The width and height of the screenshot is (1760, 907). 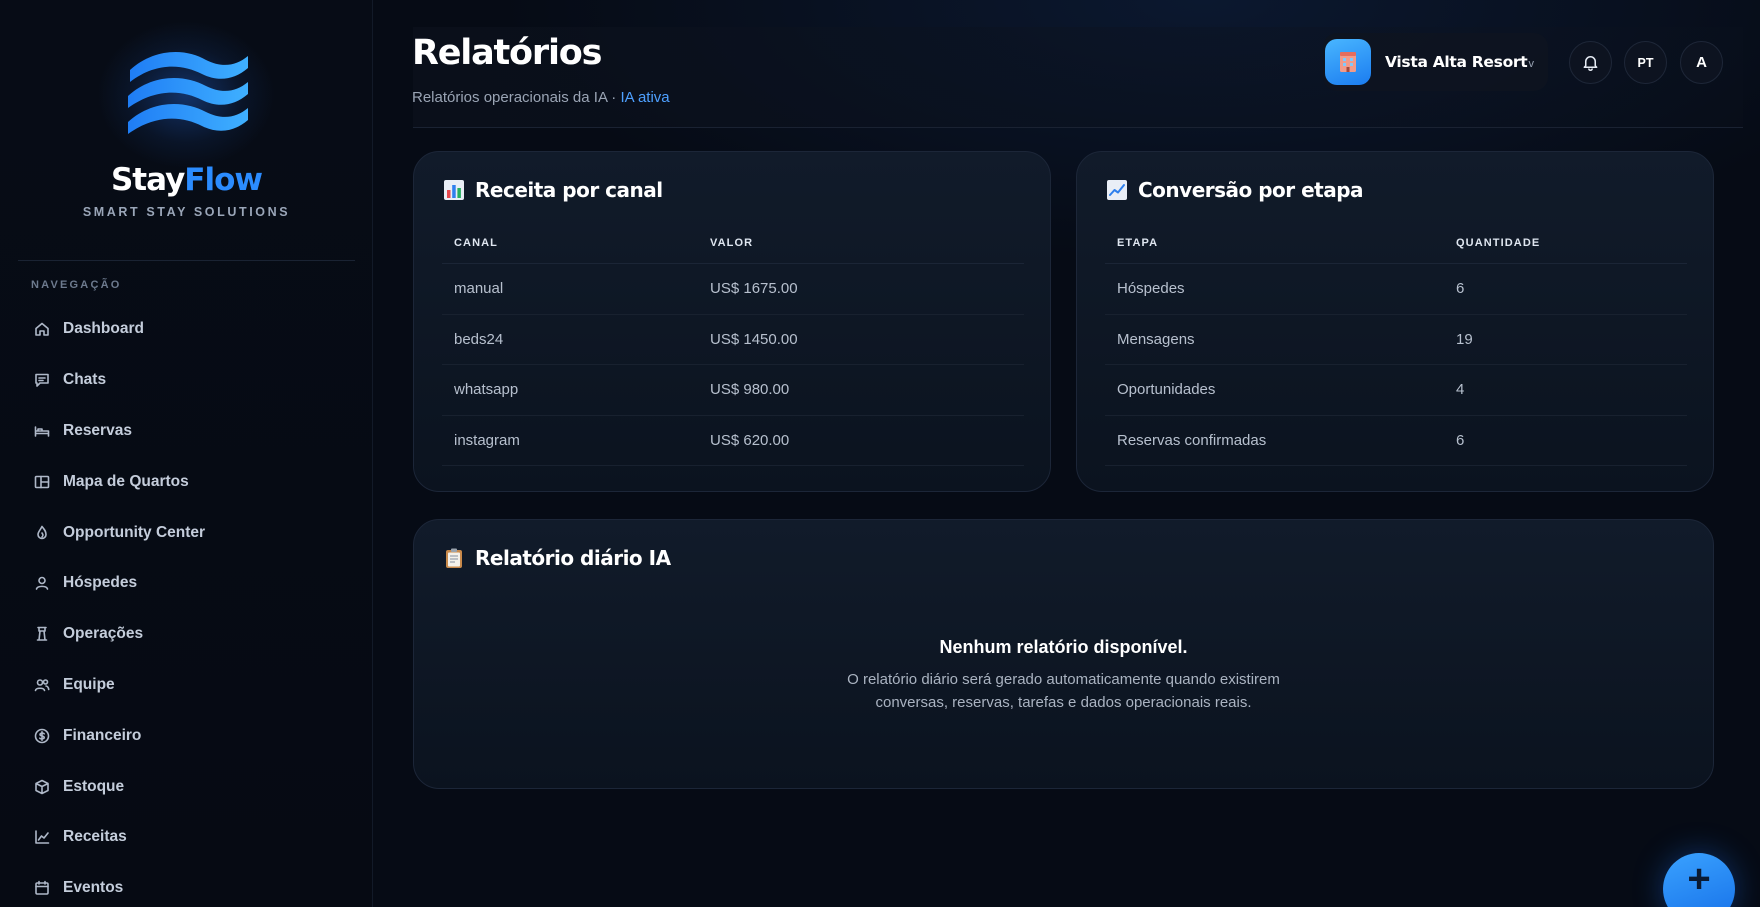 What do you see at coordinates (186, 380) in the screenshot?
I see `sidebar-item-chats: Chats` at bounding box center [186, 380].